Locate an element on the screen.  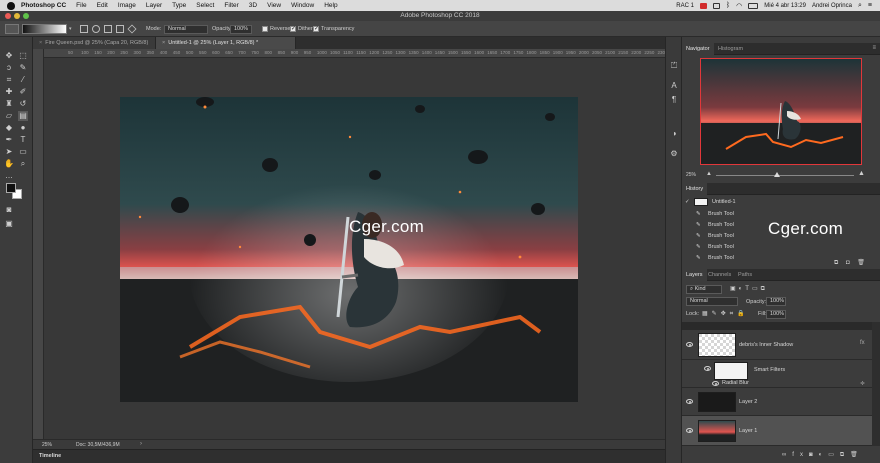
layer-opacity-input: 100% is located at coordinates (776, 301).